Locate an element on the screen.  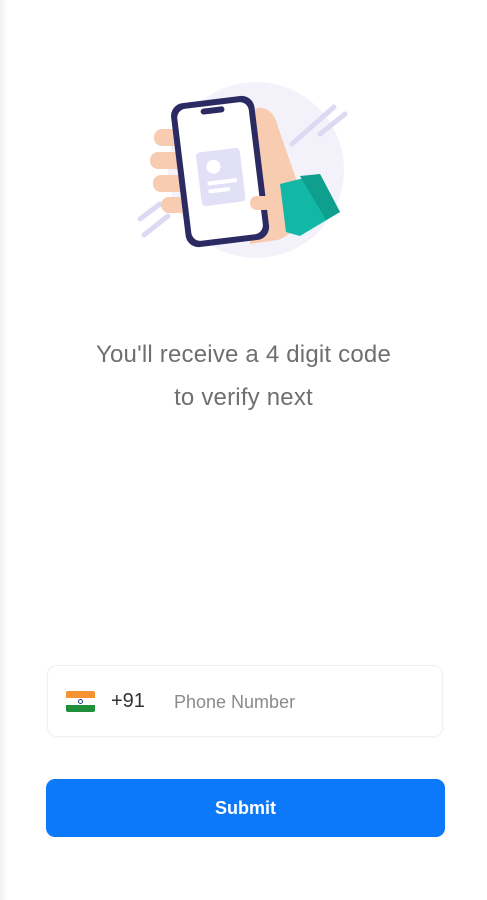
hand-holding-phone-icon is located at coordinates (242, 170).